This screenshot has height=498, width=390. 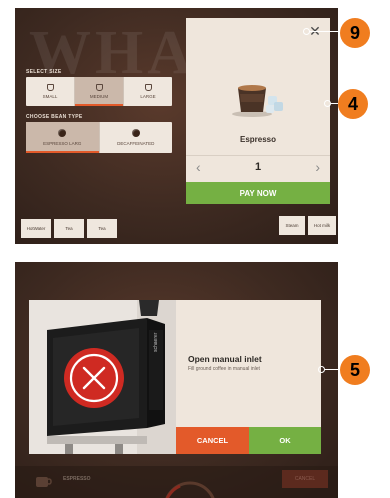 I want to click on footer-cancel-button: CANCEL, so click(x=305, y=479).